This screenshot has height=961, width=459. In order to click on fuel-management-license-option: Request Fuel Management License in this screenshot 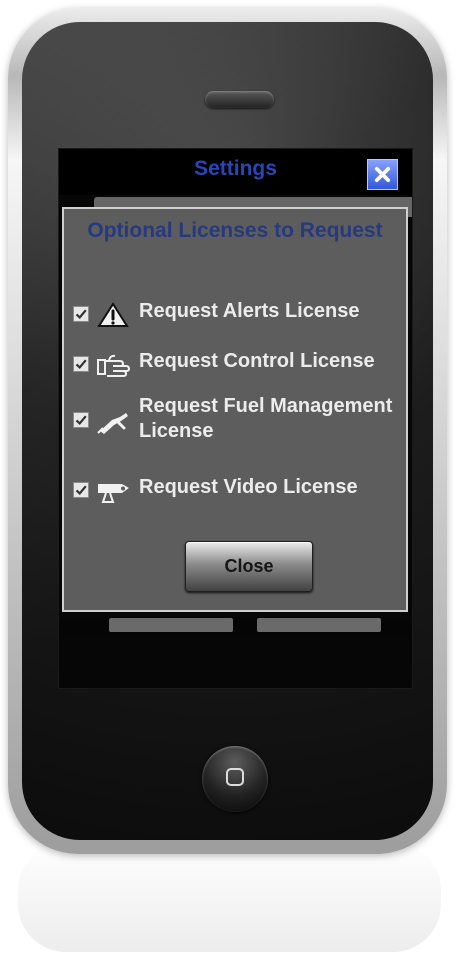, I will do `click(238, 423)`.